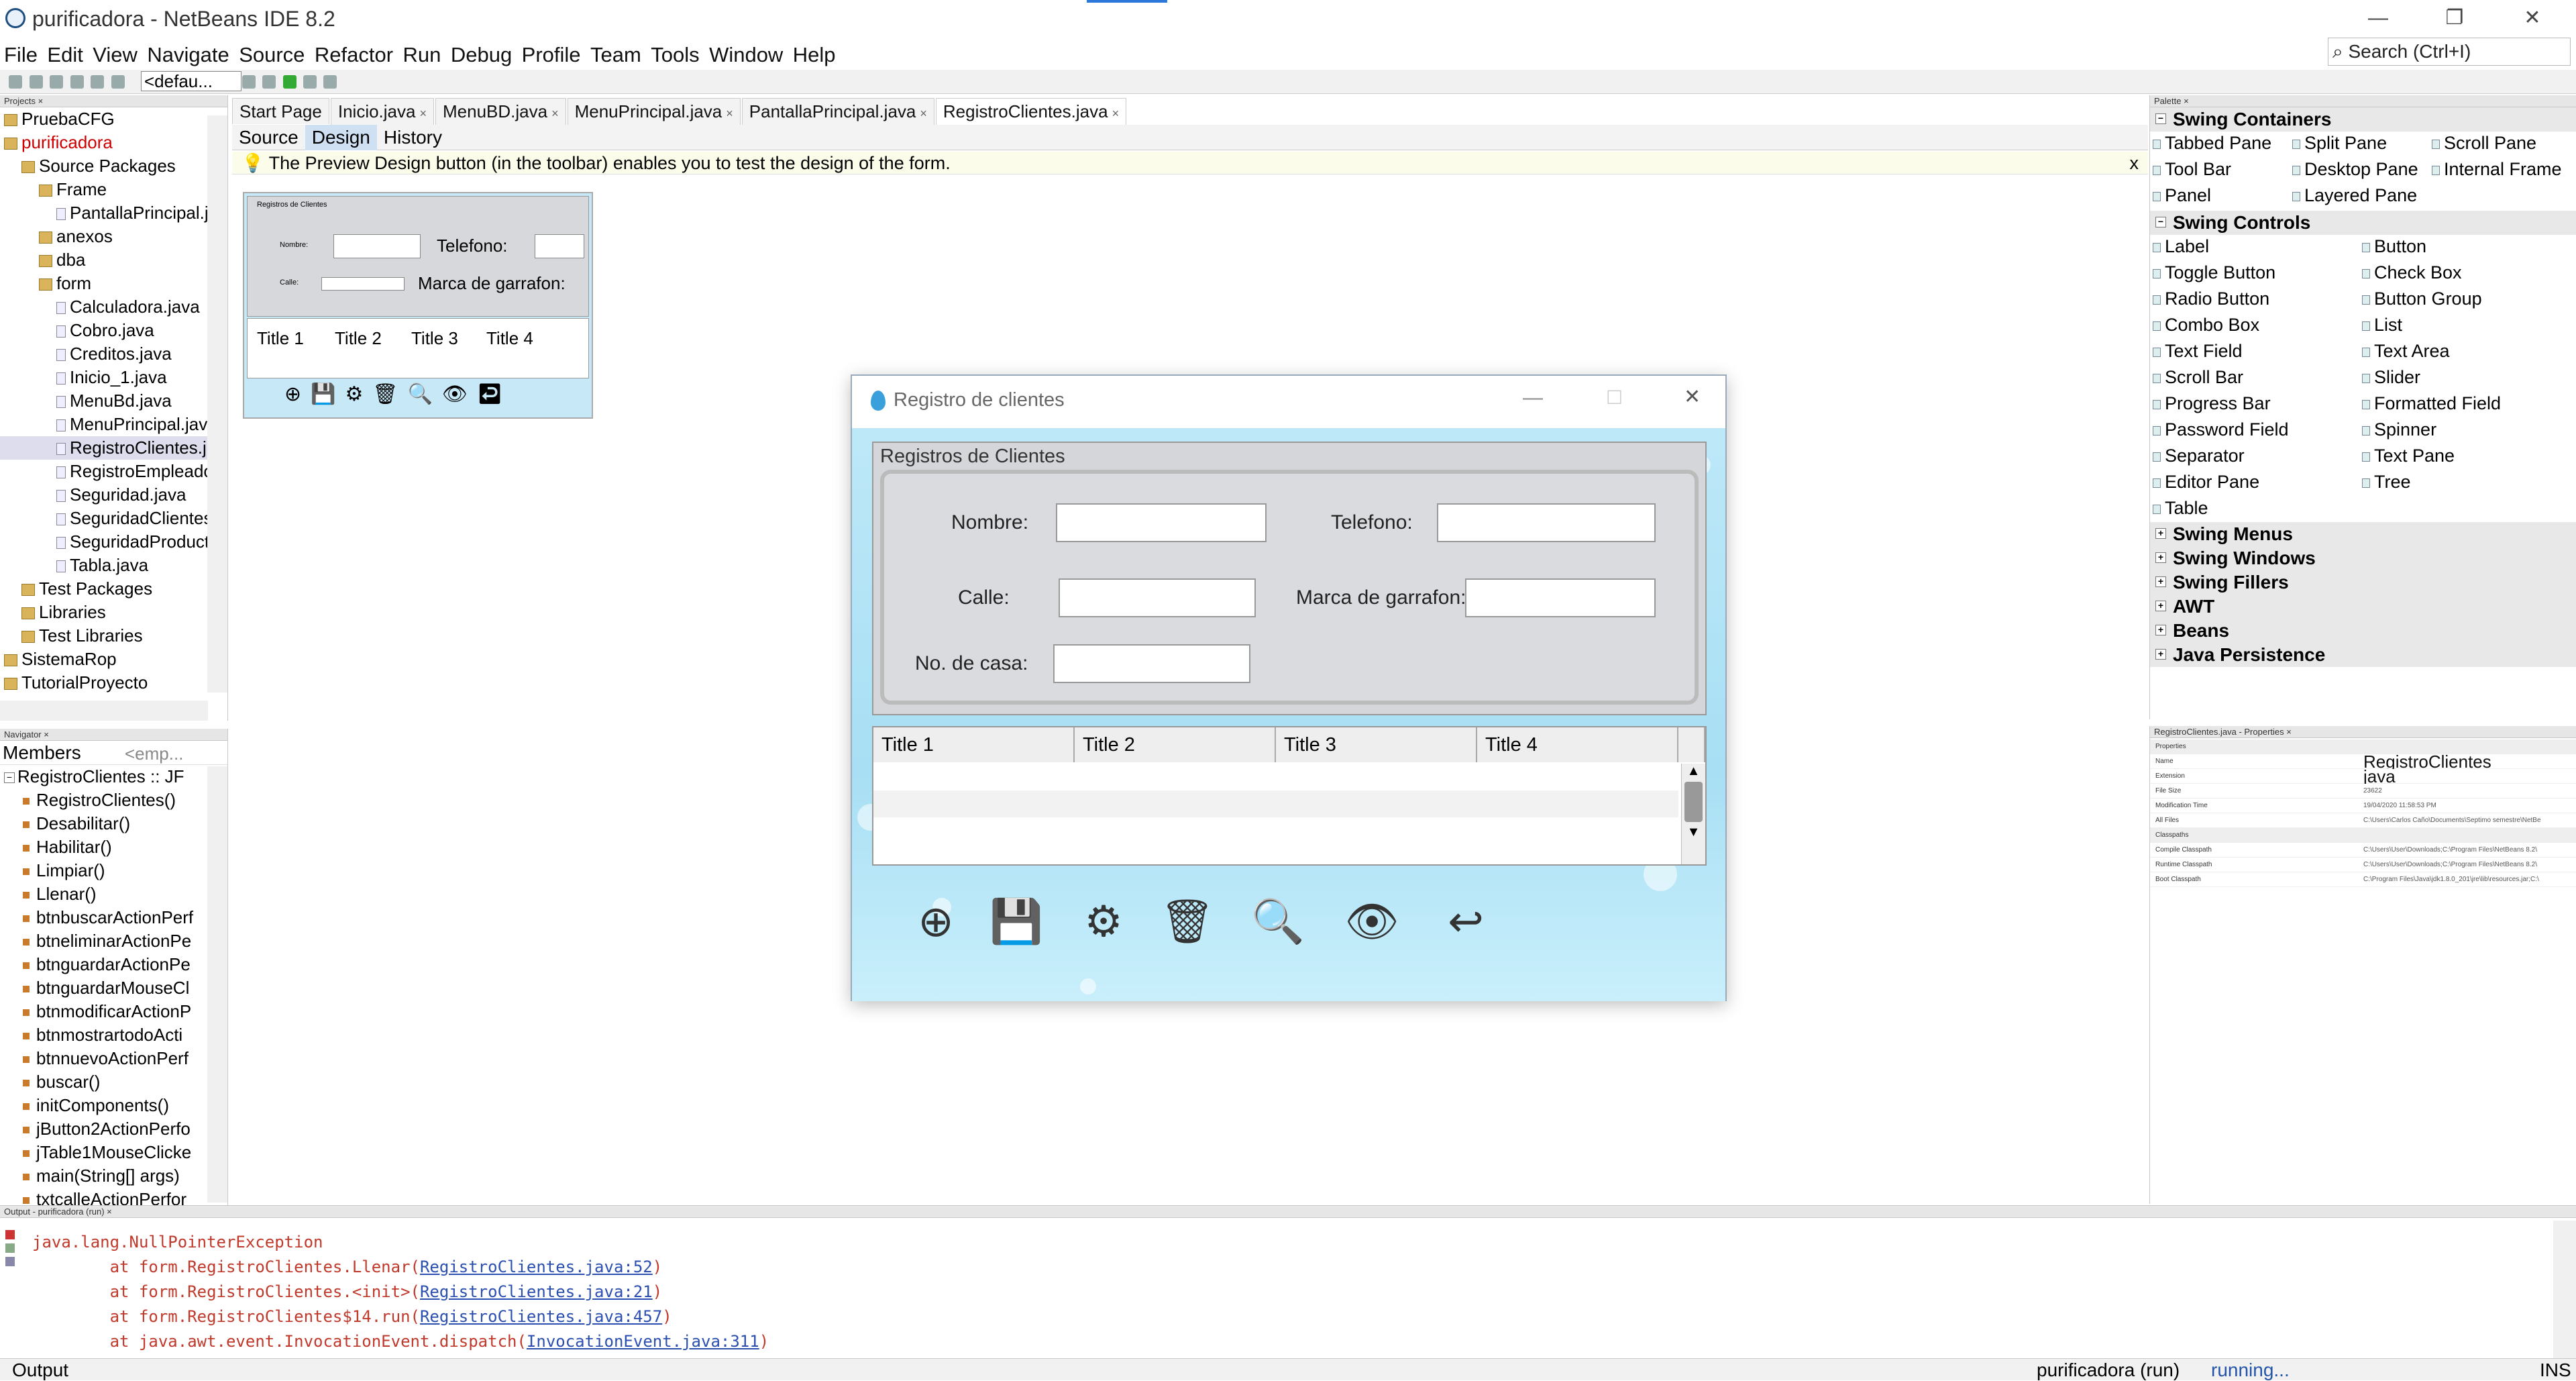 Image resolution: width=2576 pixels, height=1381 pixels. Describe the element at coordinates (289, 82) in the screenshot. I see `run-icon` at that location.